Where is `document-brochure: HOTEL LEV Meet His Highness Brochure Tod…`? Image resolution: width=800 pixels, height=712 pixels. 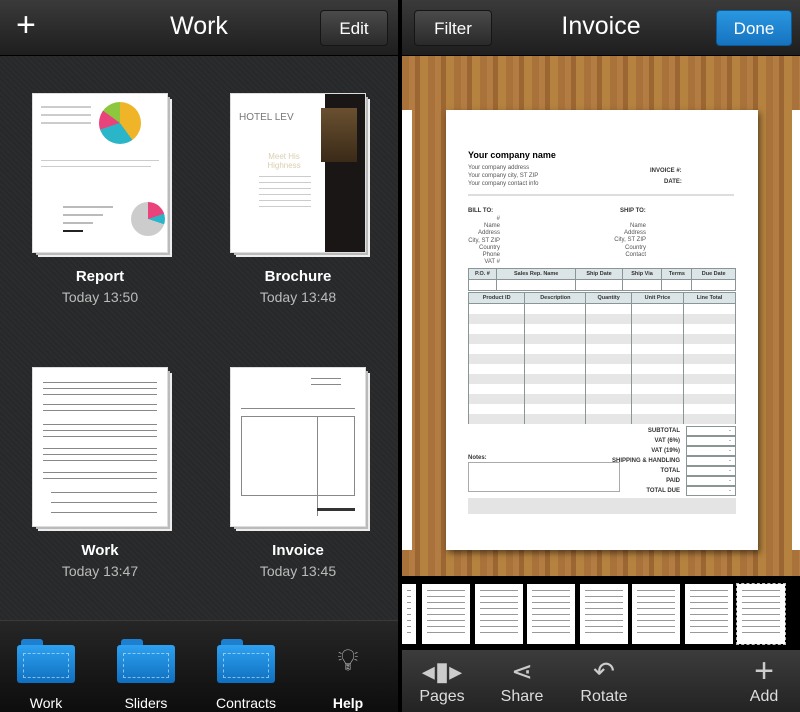 document-brochure: HOTEL LEV Meet His Highness Brochure Tod… is located at coordinates (298, 199).